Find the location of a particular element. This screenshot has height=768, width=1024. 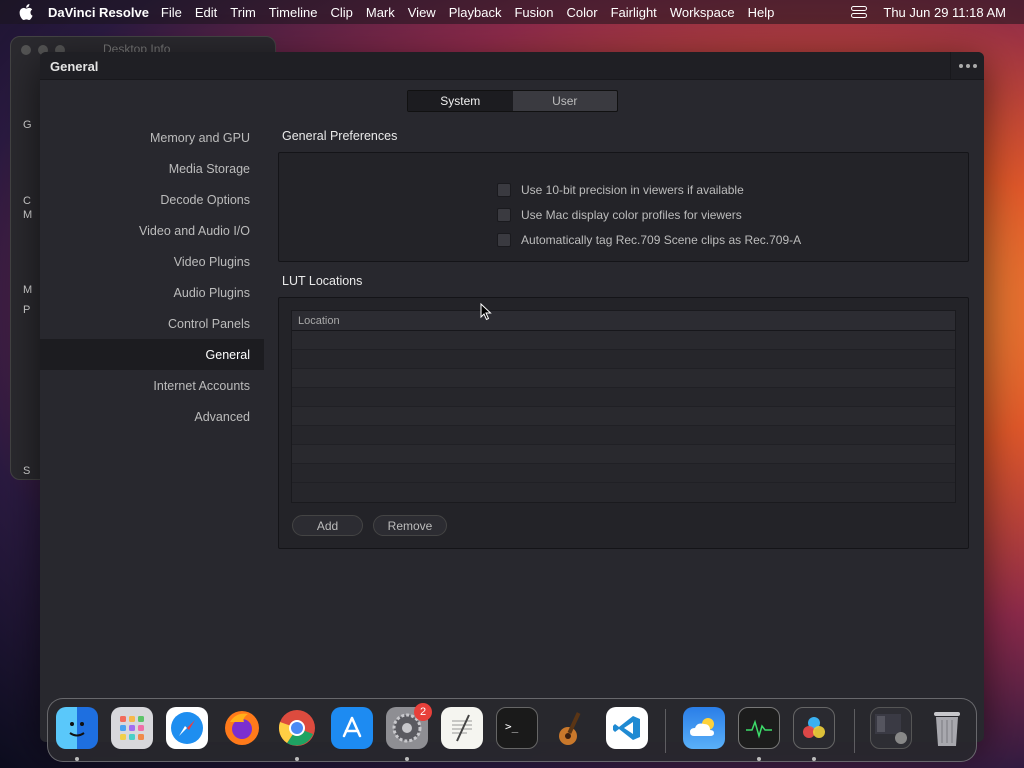

menu-edit: Edit is located at coordinates (206, 12).